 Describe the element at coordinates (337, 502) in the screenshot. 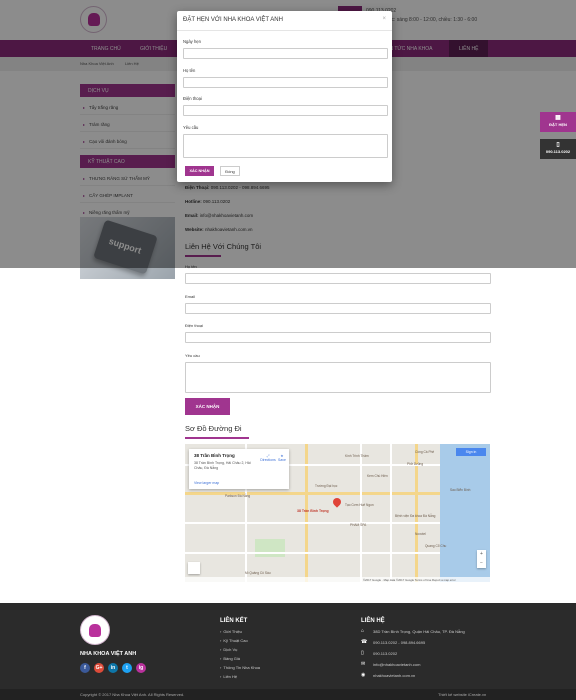

I see `map-pin-icon` at that location.